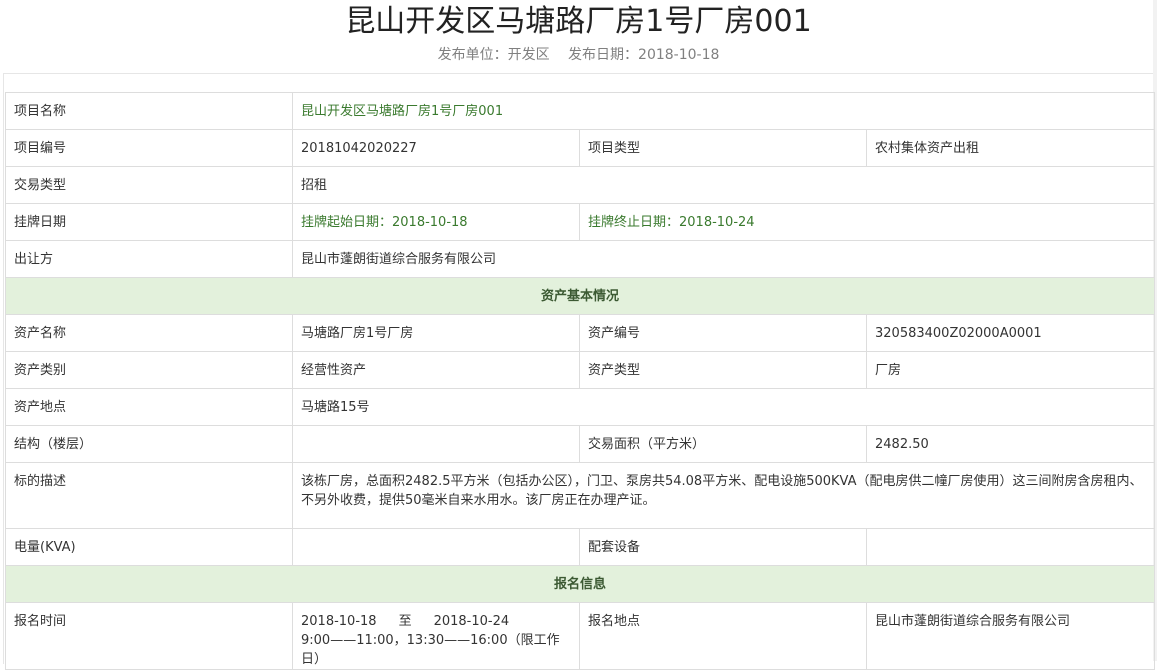  Describe the element at coordinates (149, 636) in the screenshot. I see `registration-time-label: 报名时间` at that location.